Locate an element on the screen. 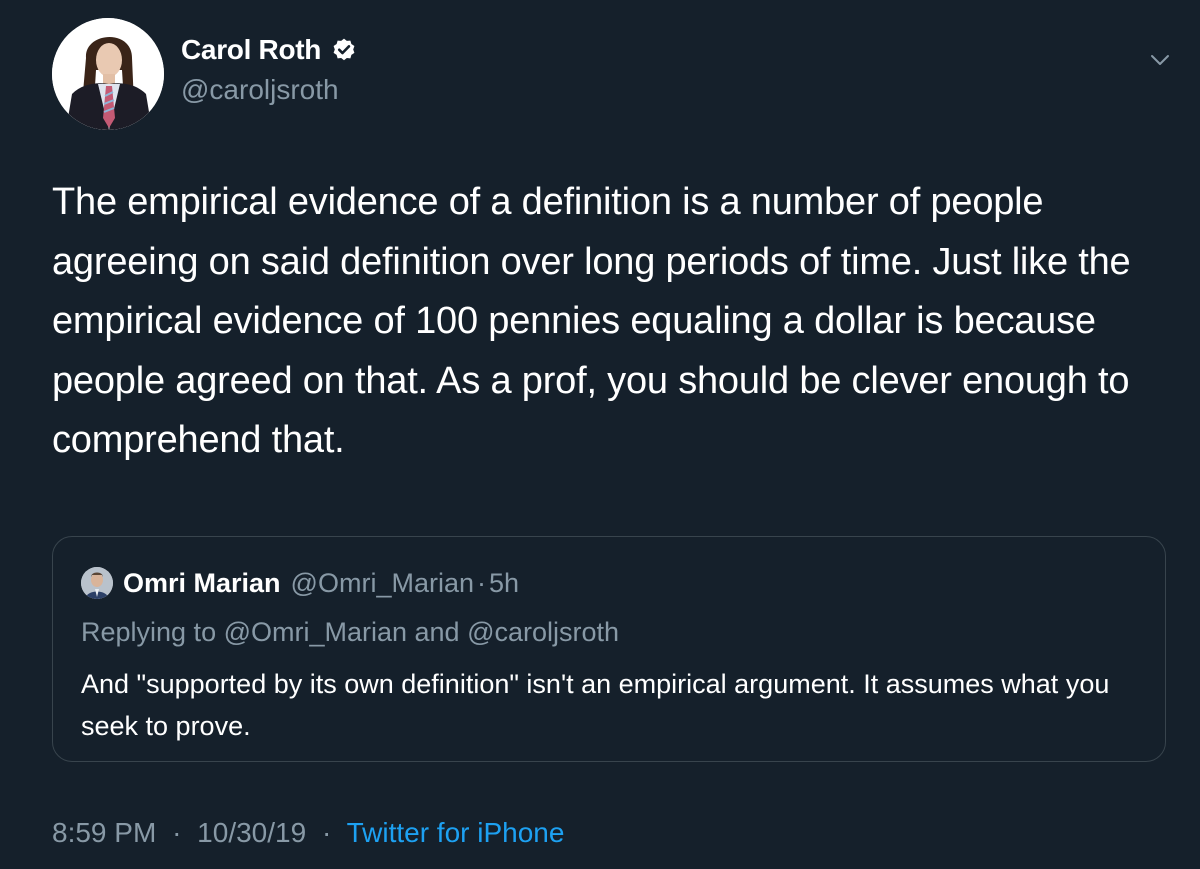 The width and height of the screenshot is (1200, 869). tweet-time: 8:59 PM is located at coordinates (104, 832).